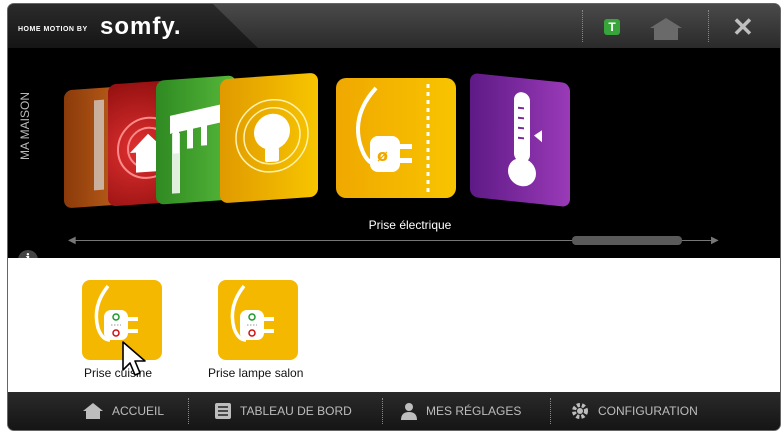  Describe the element at coordinates (256, 373) in the screenshot. I see `device-label: Prise lampe salon` at that location.